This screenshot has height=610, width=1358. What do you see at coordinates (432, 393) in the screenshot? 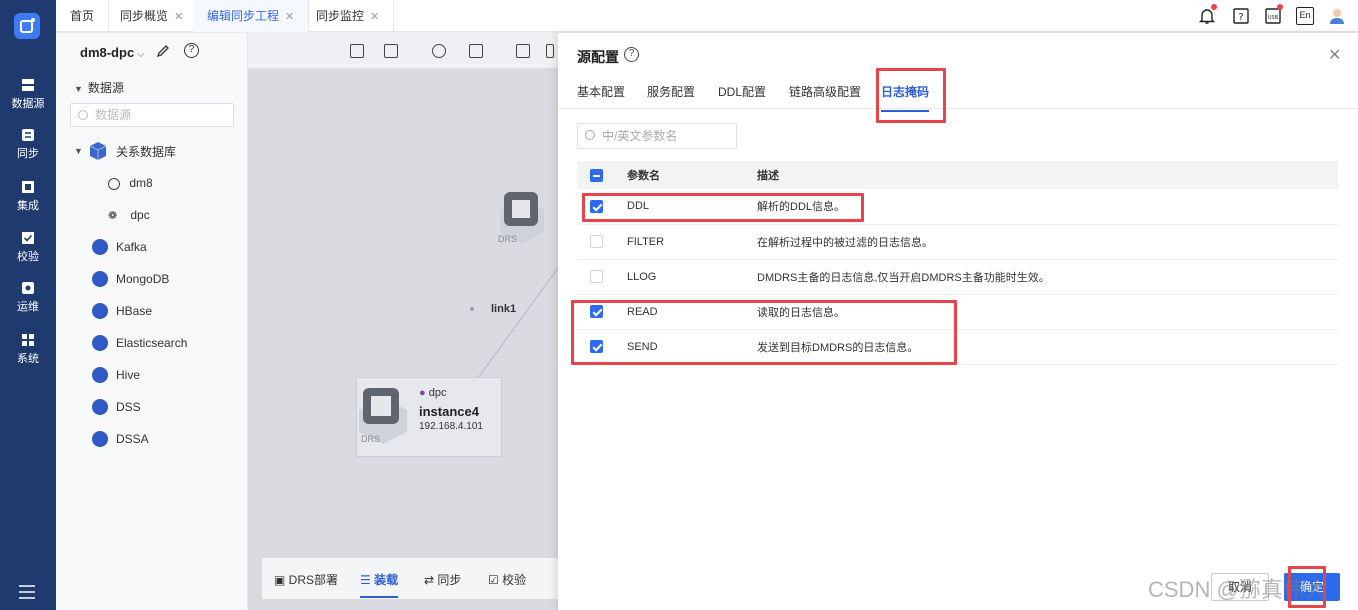
I see `instance-db: ● dpc` at bounding box center [432, 393].